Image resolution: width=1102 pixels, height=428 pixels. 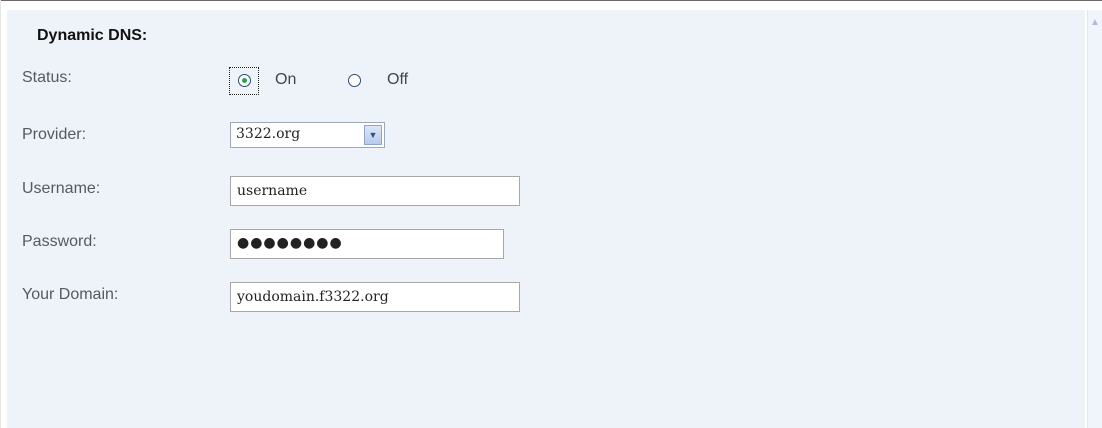 What do you see at coordinates (551, 0) in the screenshot?
I see `window-top-border` at bounding box center [551, 0].